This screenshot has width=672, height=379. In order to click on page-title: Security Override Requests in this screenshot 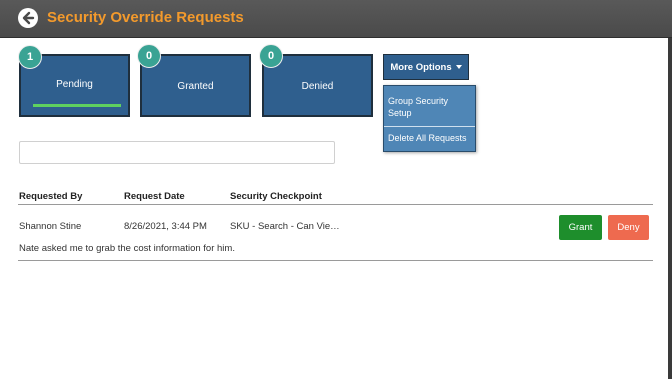, I will do `click(145, 17)`.